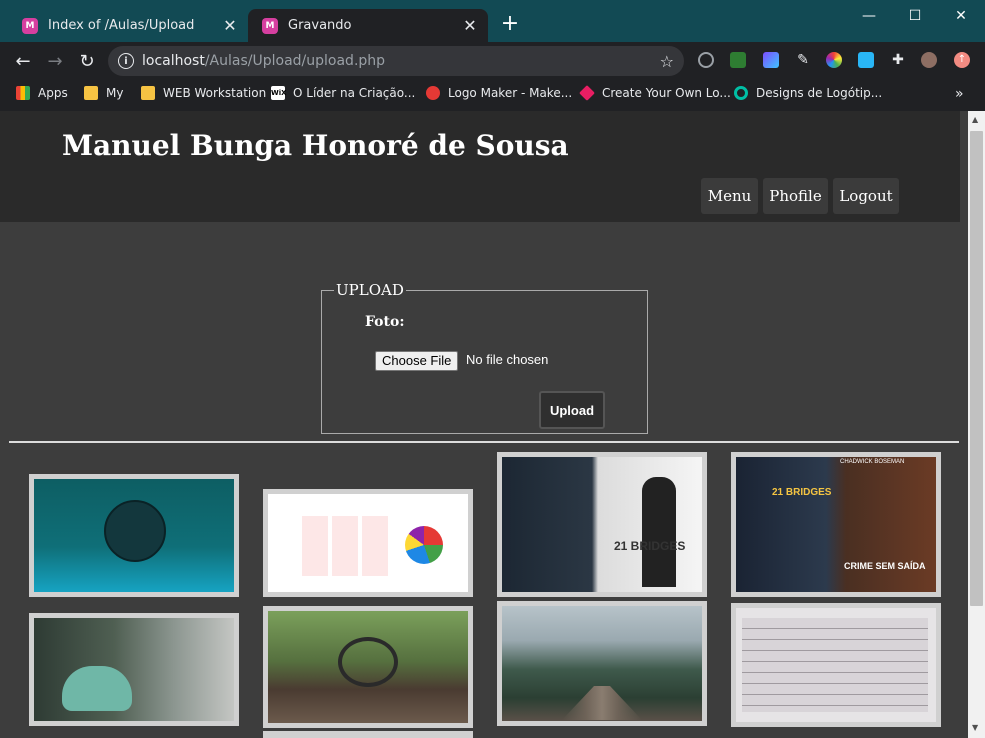 Image resolution: width=985 pixels, height=738 pixels. Describe the element at coordinates (433, 93) in the screenshot. I see `logo-maker-icon` at that location.